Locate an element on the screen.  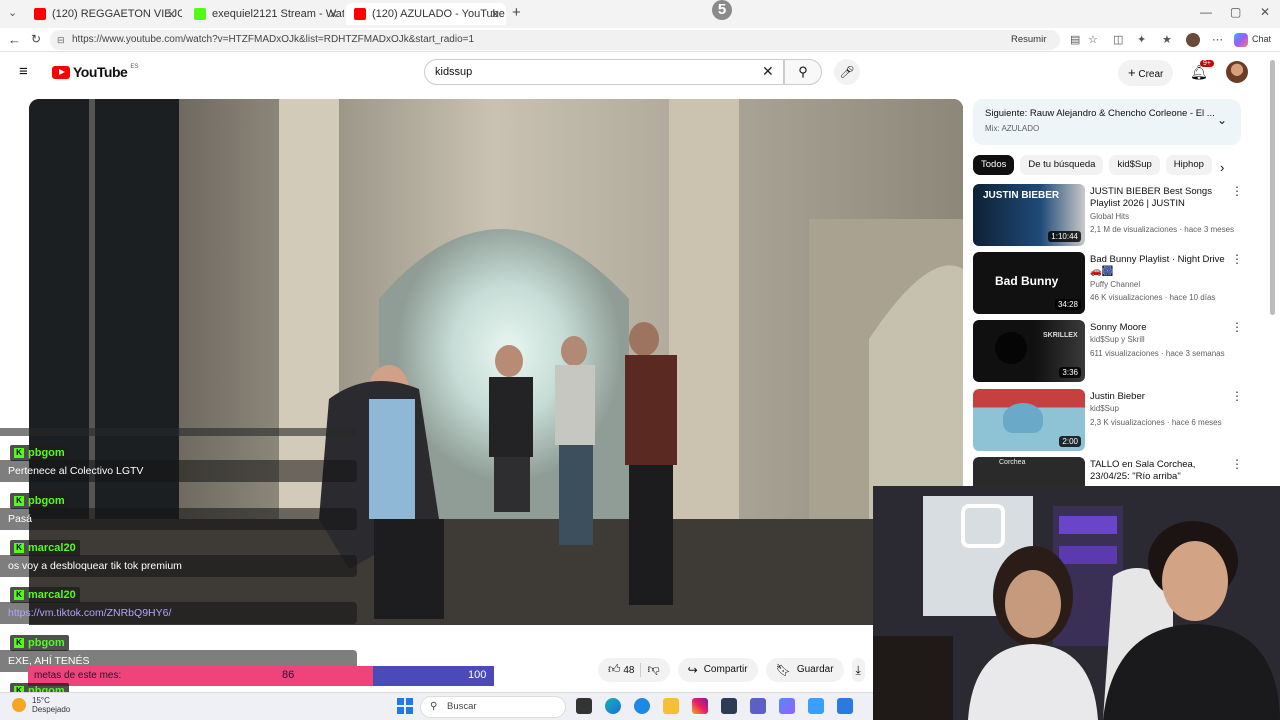
favorites-icon: ★ is located at coordinates (1167, 39).